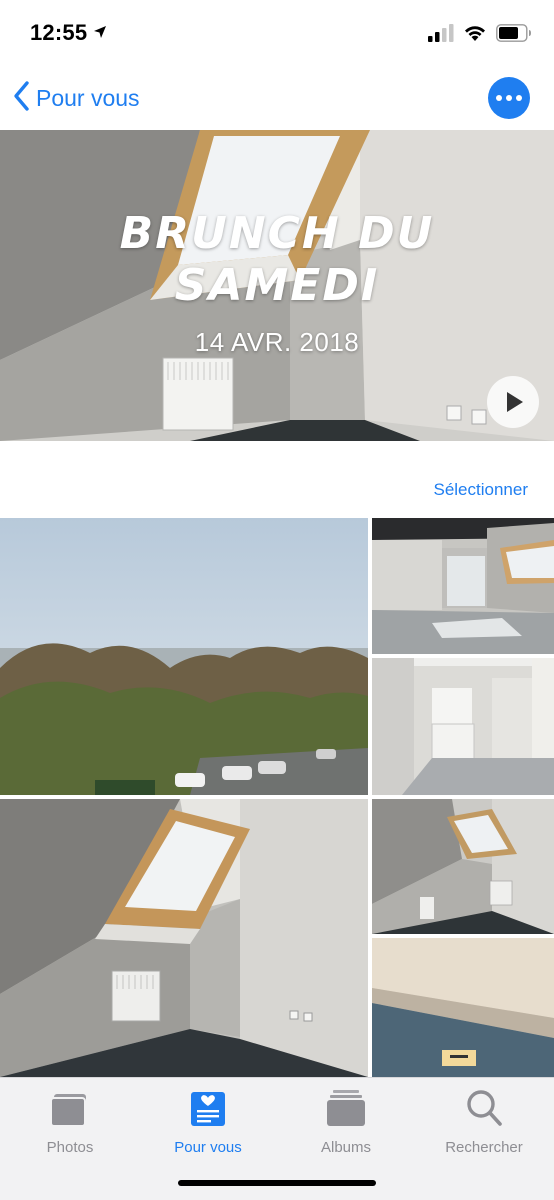 This screenshot has height=1200, width=554. Describe the element at coordinates (277, 98) in the screenshot. I see `navigation-bar: Pour vous` at that location.